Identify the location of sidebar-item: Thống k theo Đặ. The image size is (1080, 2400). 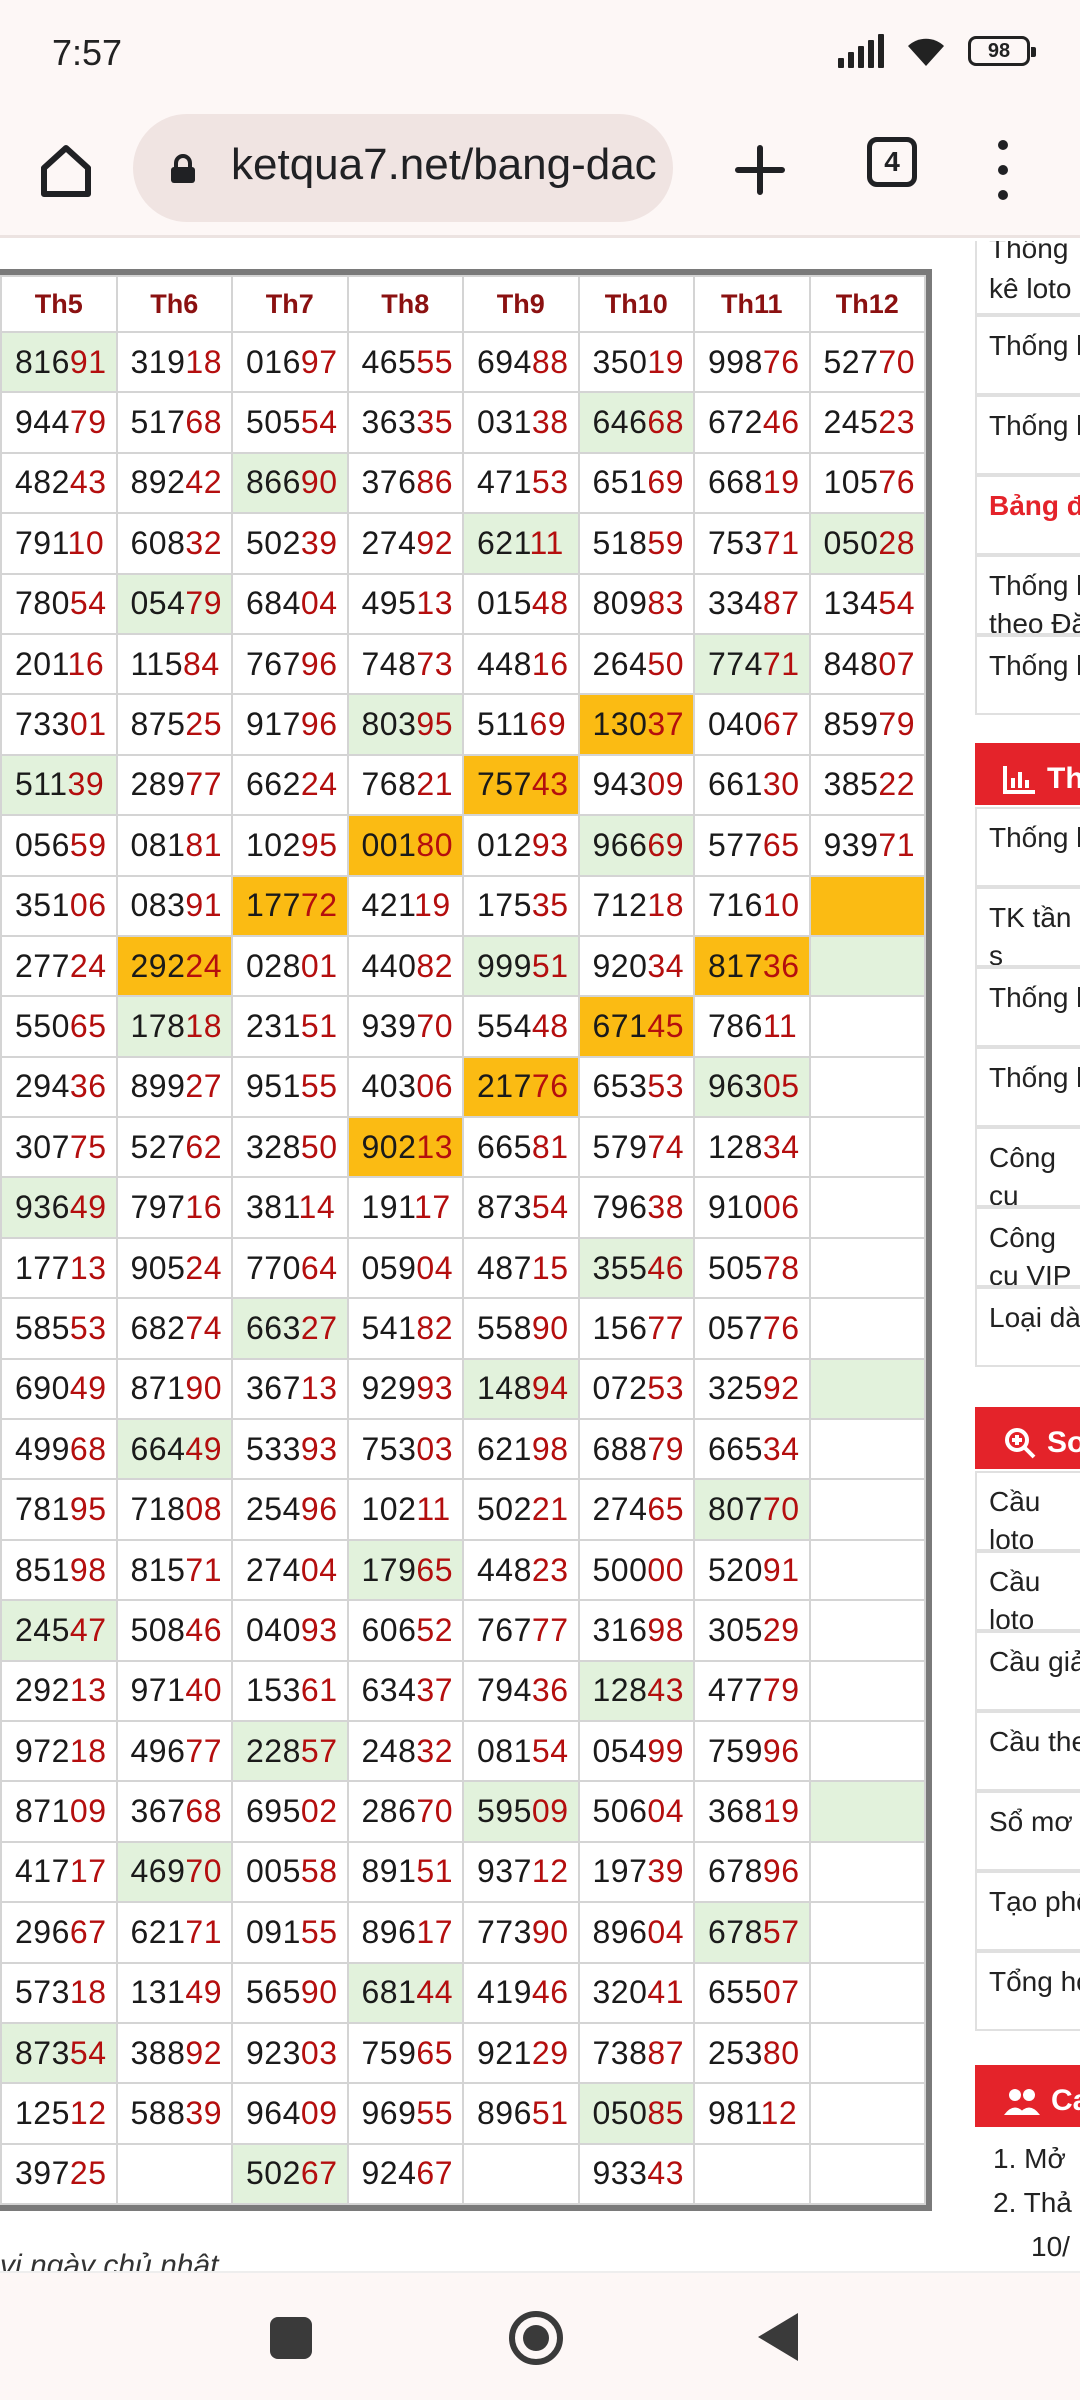
(1027, 595).